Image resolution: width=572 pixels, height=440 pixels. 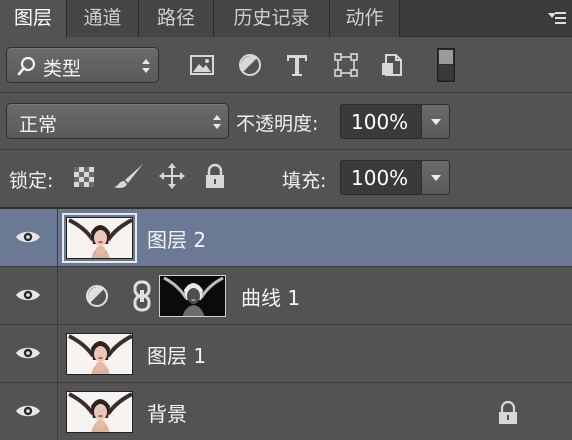 What do you see at coordinates (381, 177) in the screenshot?
I see `fill-input: 100%` at bounding box center [381, 177].